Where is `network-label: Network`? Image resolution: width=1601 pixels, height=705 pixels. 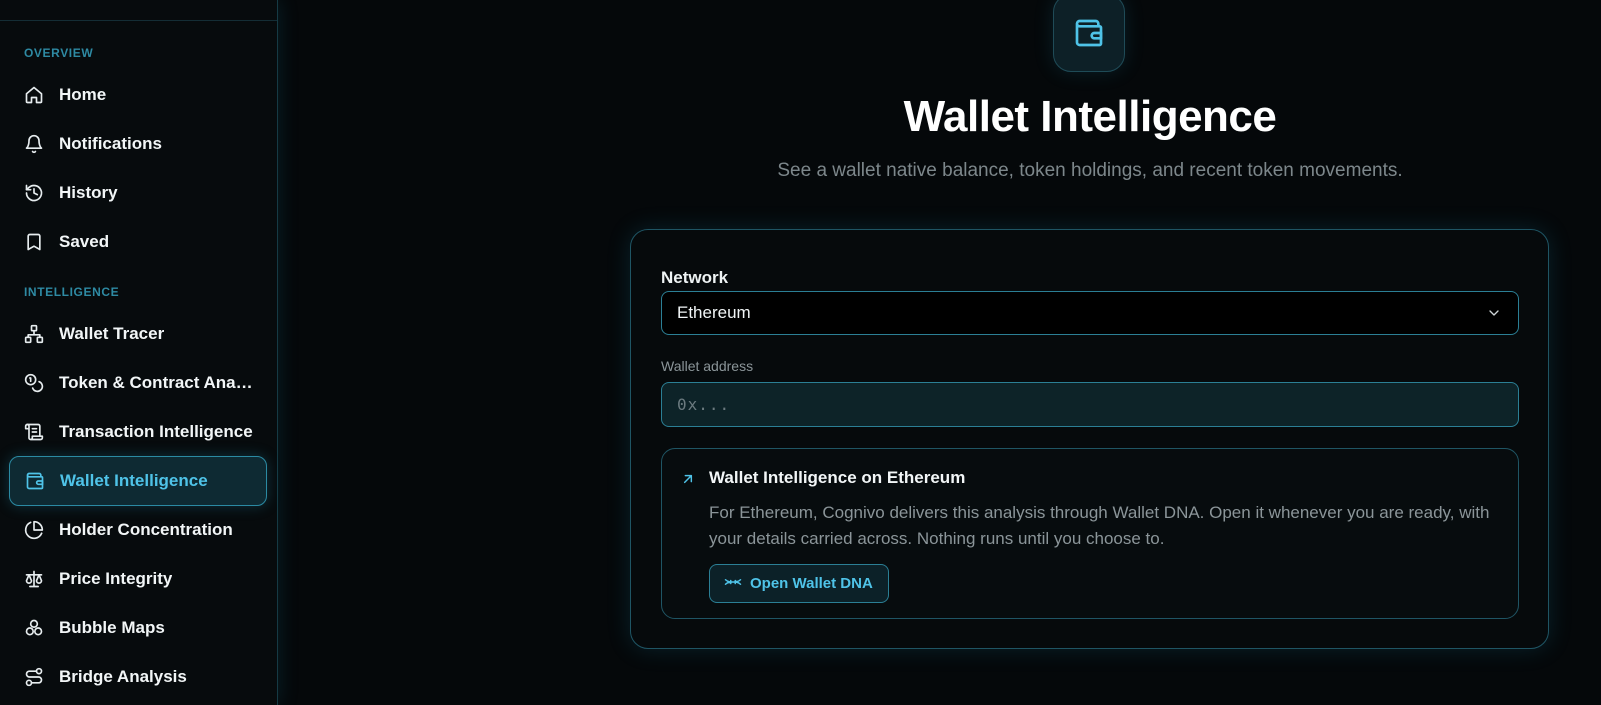 network-label: Network is located at coordinates (695, 277).